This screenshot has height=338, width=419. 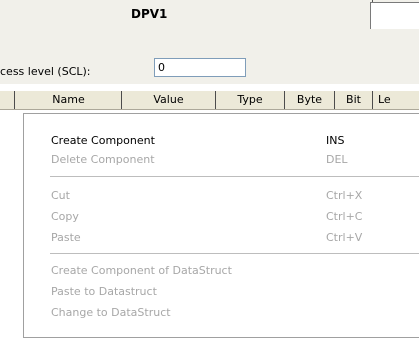 I want to click on column-header-value: Value, so click(x=169, y=100).